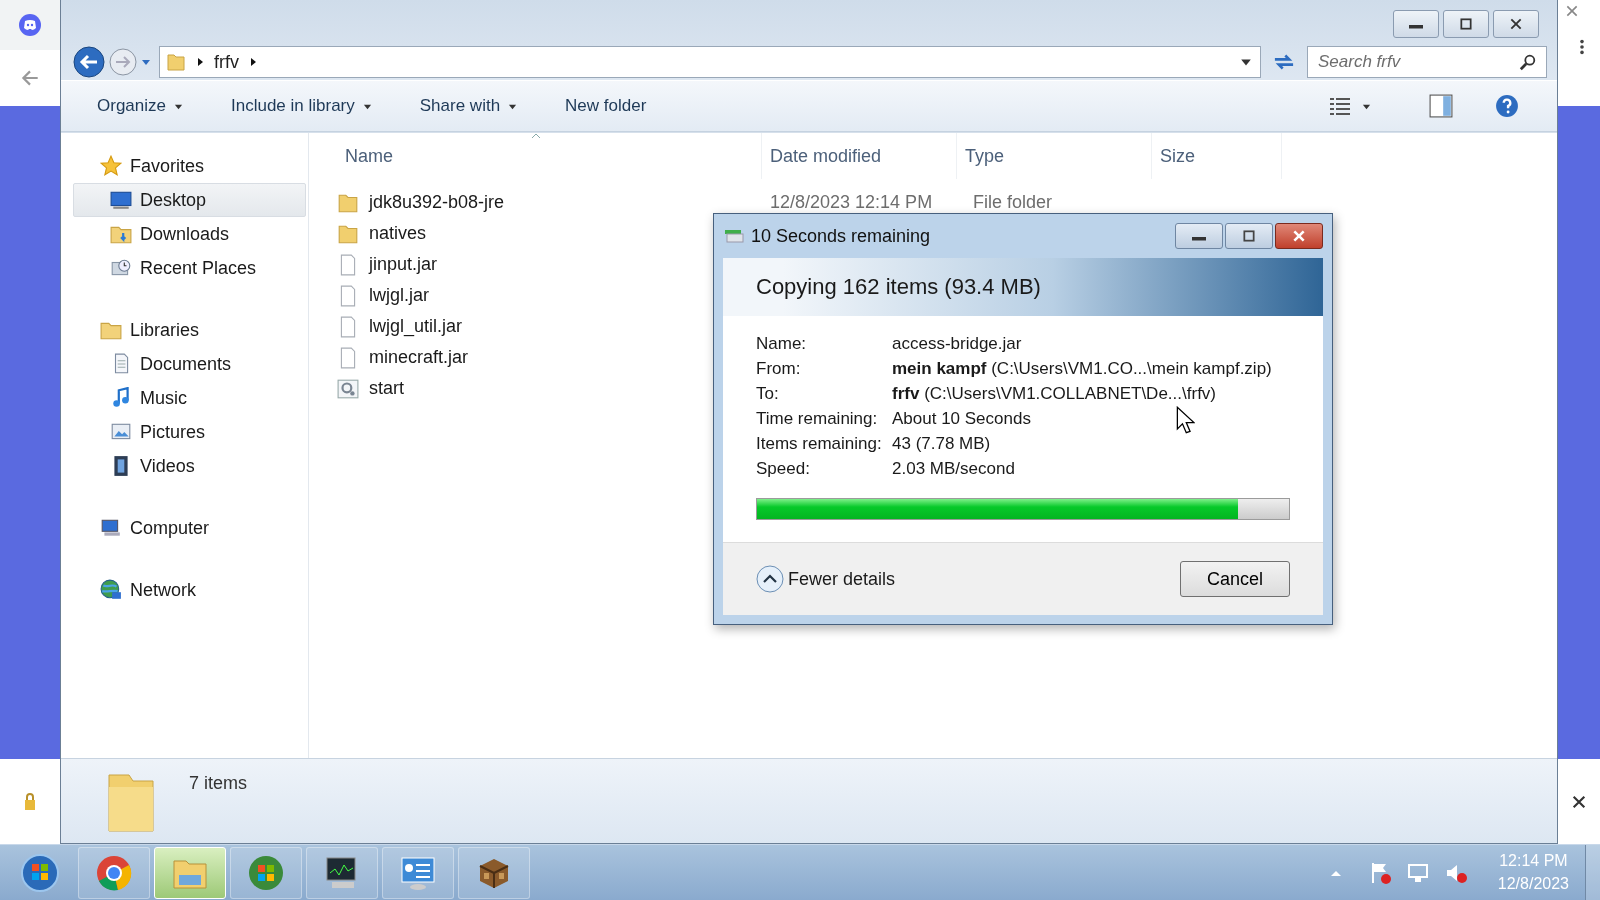 The width and height of the screenshot is (1600, 900). I want to click on search-field: Search frfv, so click(1427, 62).